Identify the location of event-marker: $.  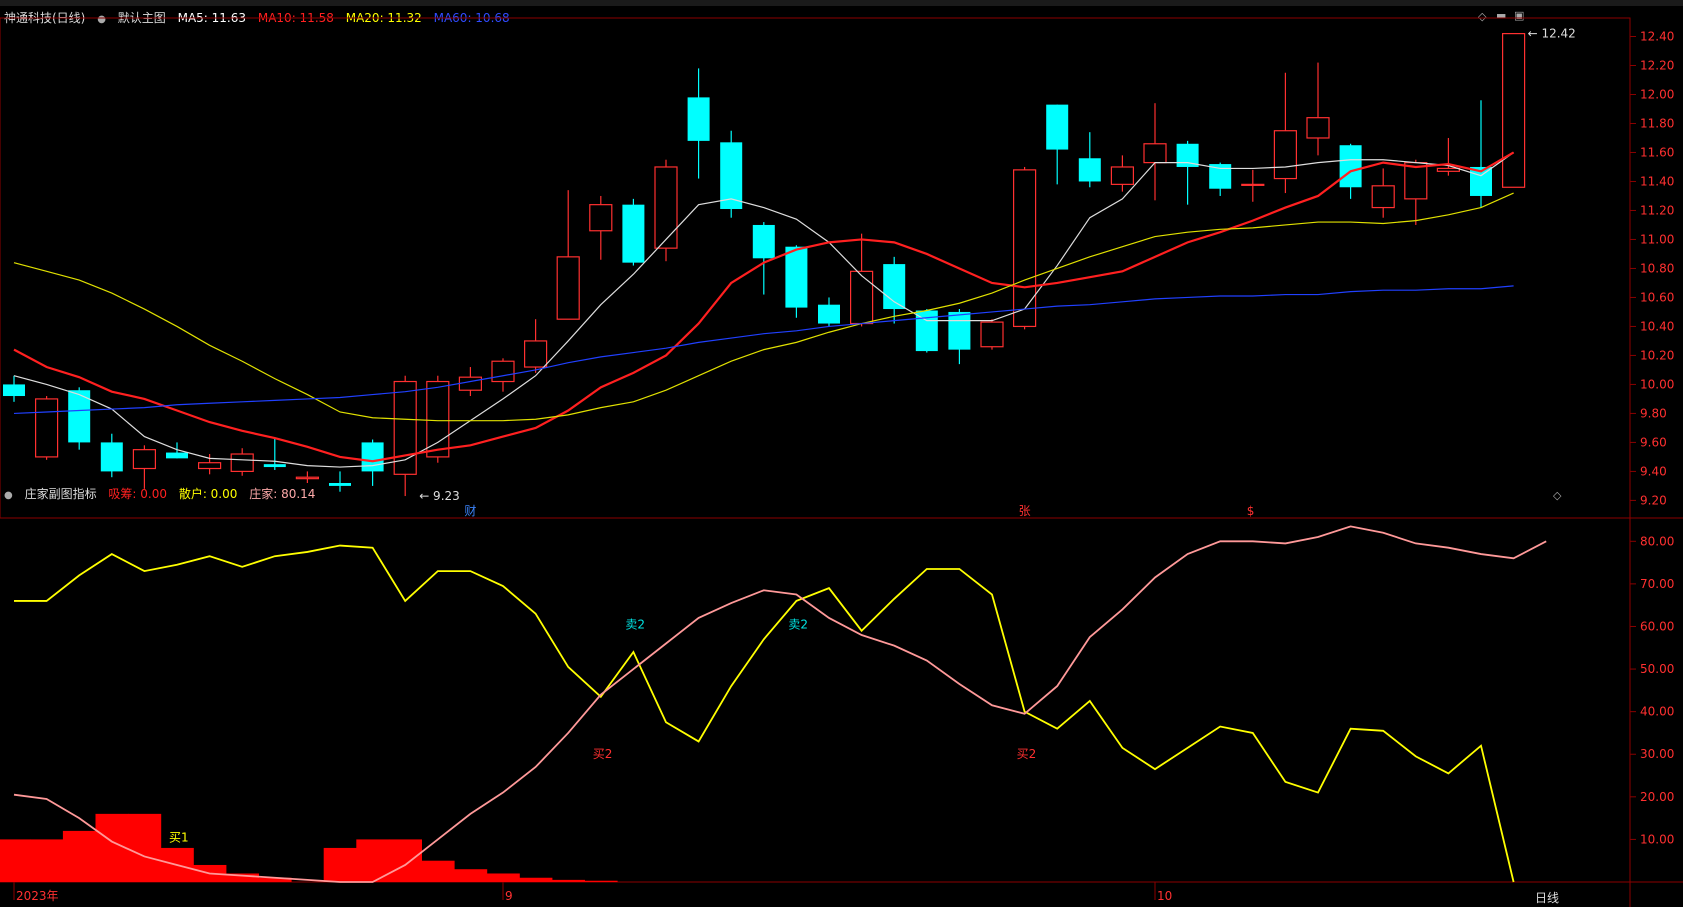
(1251, 511).